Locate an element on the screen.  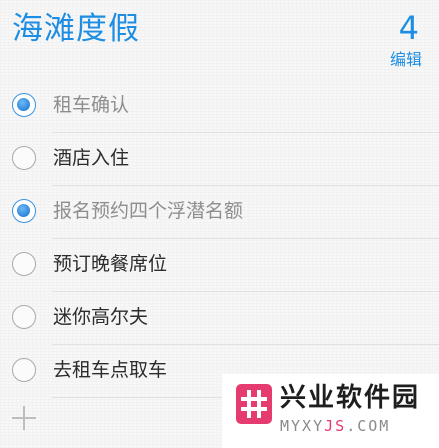
list-title: 海滩度假 is located at coordinates (76, 29).